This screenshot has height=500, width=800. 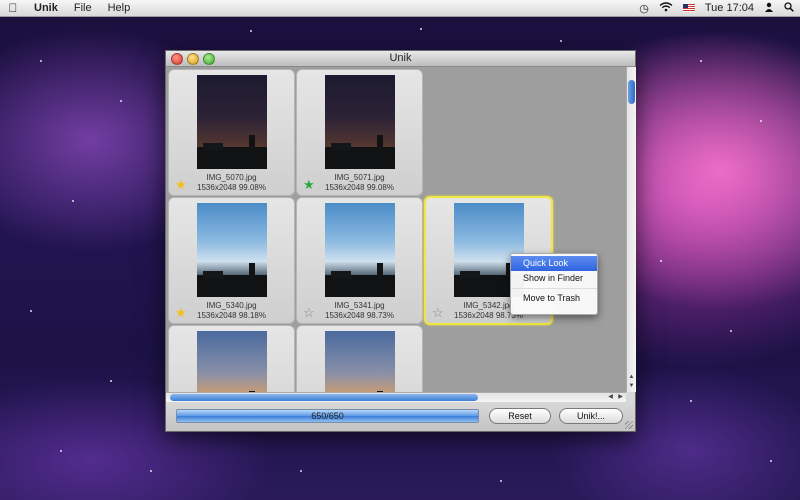 I want to click on close-button, so click(x=177, y=59).